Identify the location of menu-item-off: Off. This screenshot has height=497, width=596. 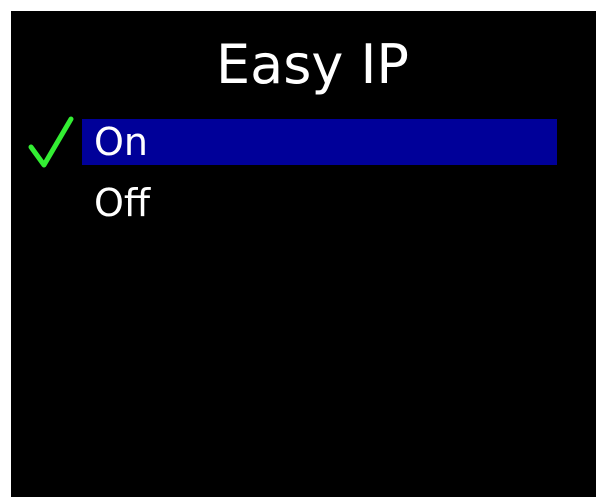
(319, 203).